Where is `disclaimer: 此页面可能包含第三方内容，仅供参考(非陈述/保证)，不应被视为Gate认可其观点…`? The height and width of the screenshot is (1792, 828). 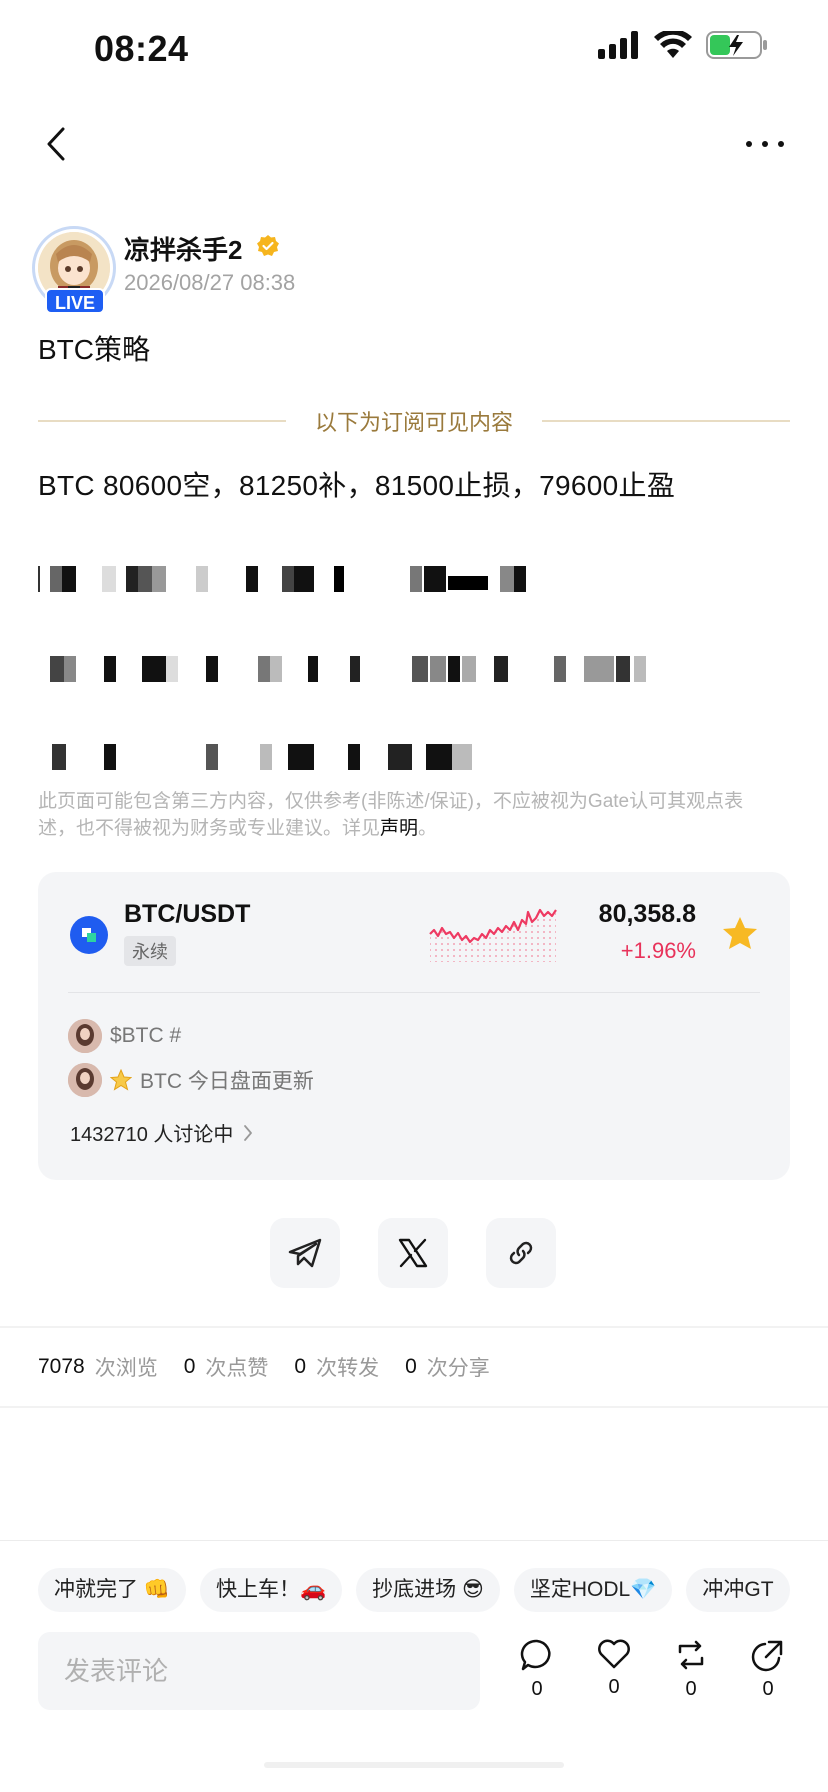 disclaimer: 此页面可能包含第三方内容，仅供参考(非陈述/保证)，不应被视为Gate认可其观点… is located at coordinates (391, 815).